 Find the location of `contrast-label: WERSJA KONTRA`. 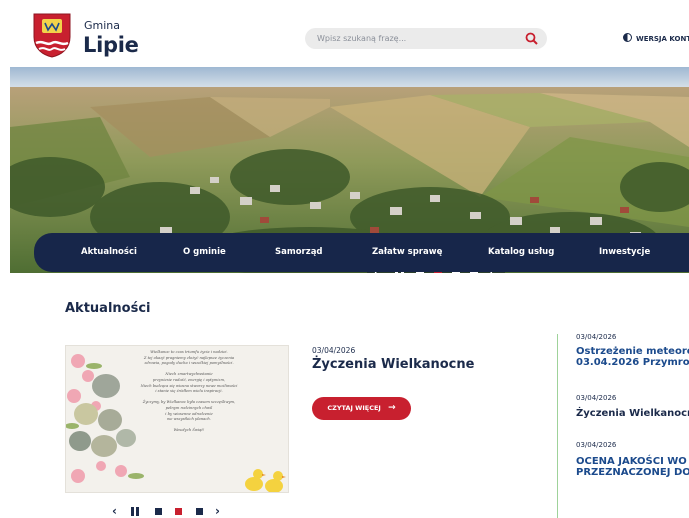

contrast-label: WERSJA KONTRA is located at coordinates (662, 39).